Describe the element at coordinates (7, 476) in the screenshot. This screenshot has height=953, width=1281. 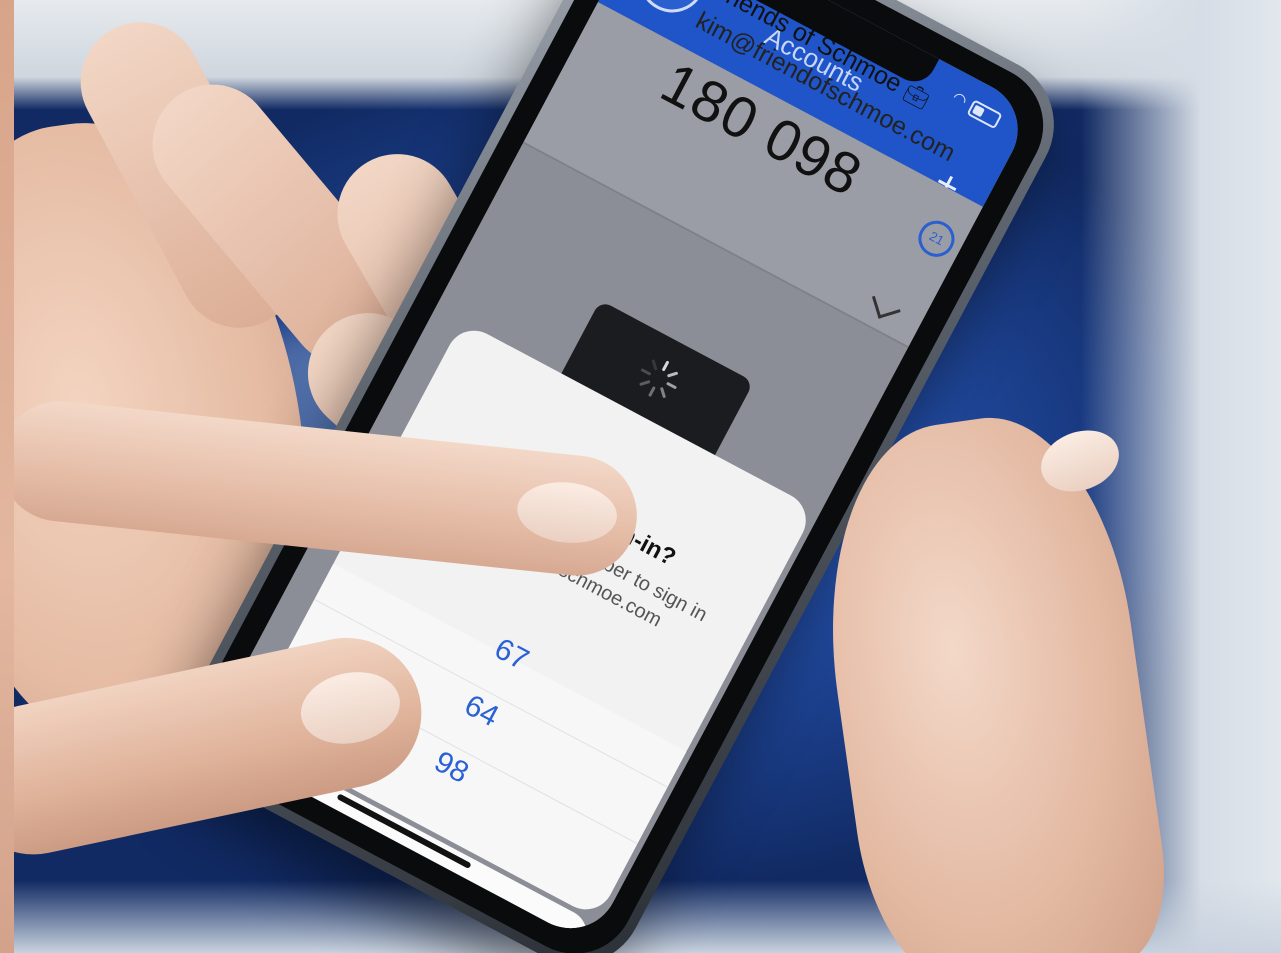
I see `left-edge-strip` at that location.